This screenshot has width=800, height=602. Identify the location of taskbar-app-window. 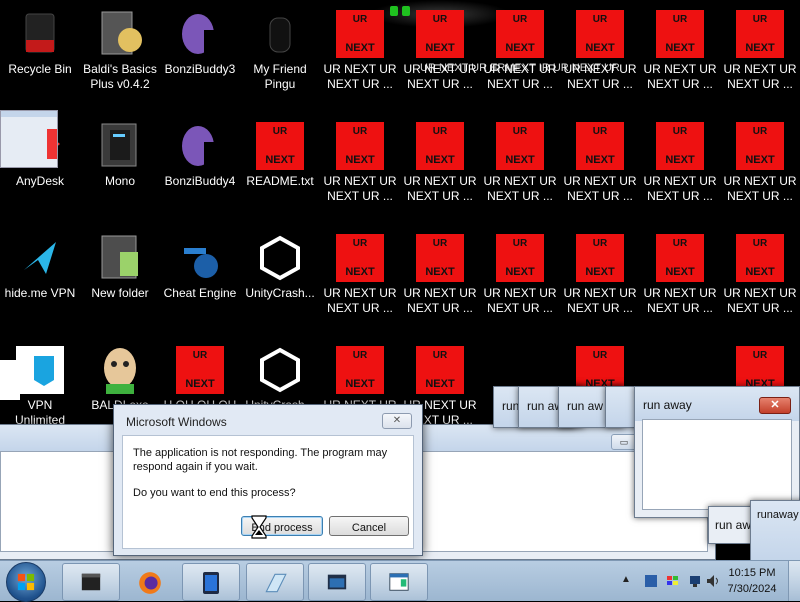
(337, 582).